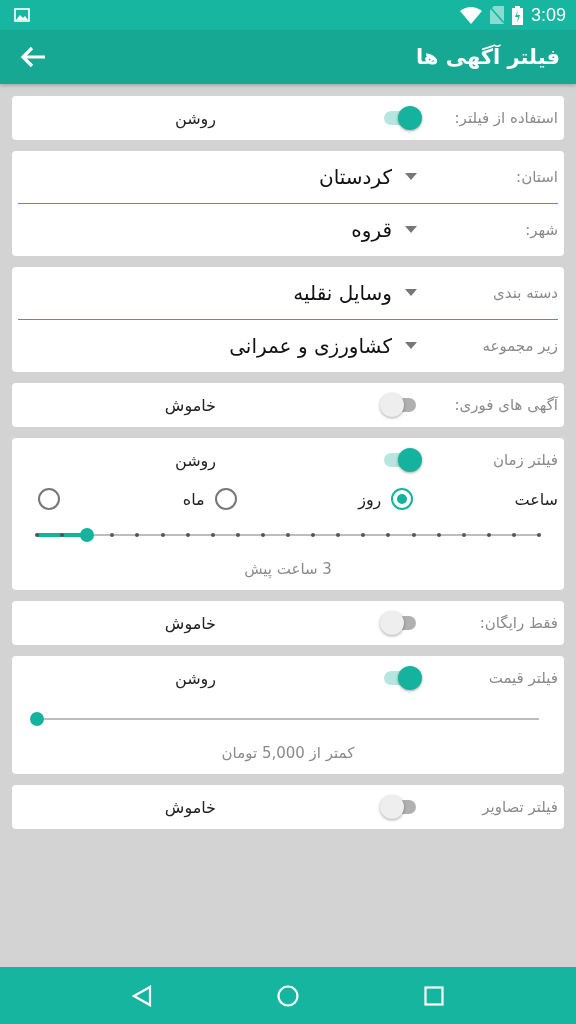  What do you see at coordinates (310, 346) in the screenshot?
I see `dropdown-value: کشاورزی و عمرانی` at bounding box center [310, 346].